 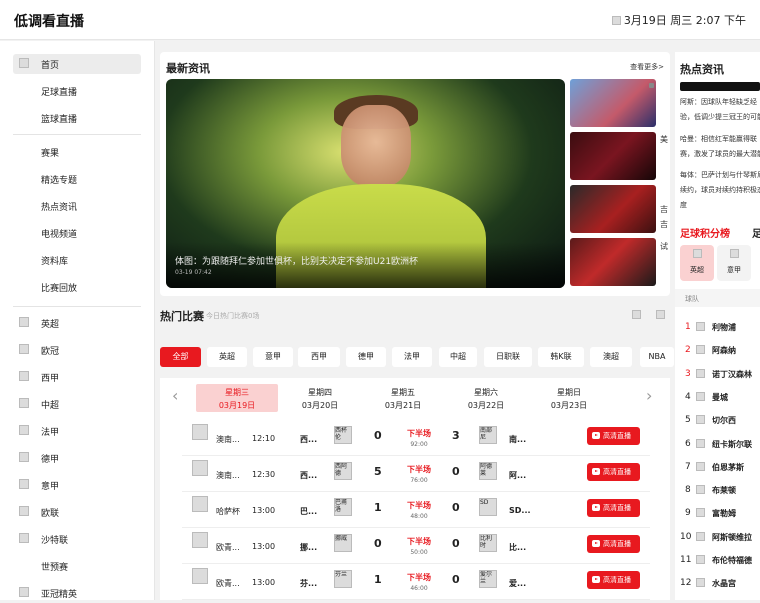 I want to click on filter-tab: 德甲, so click(x=366, y=357).